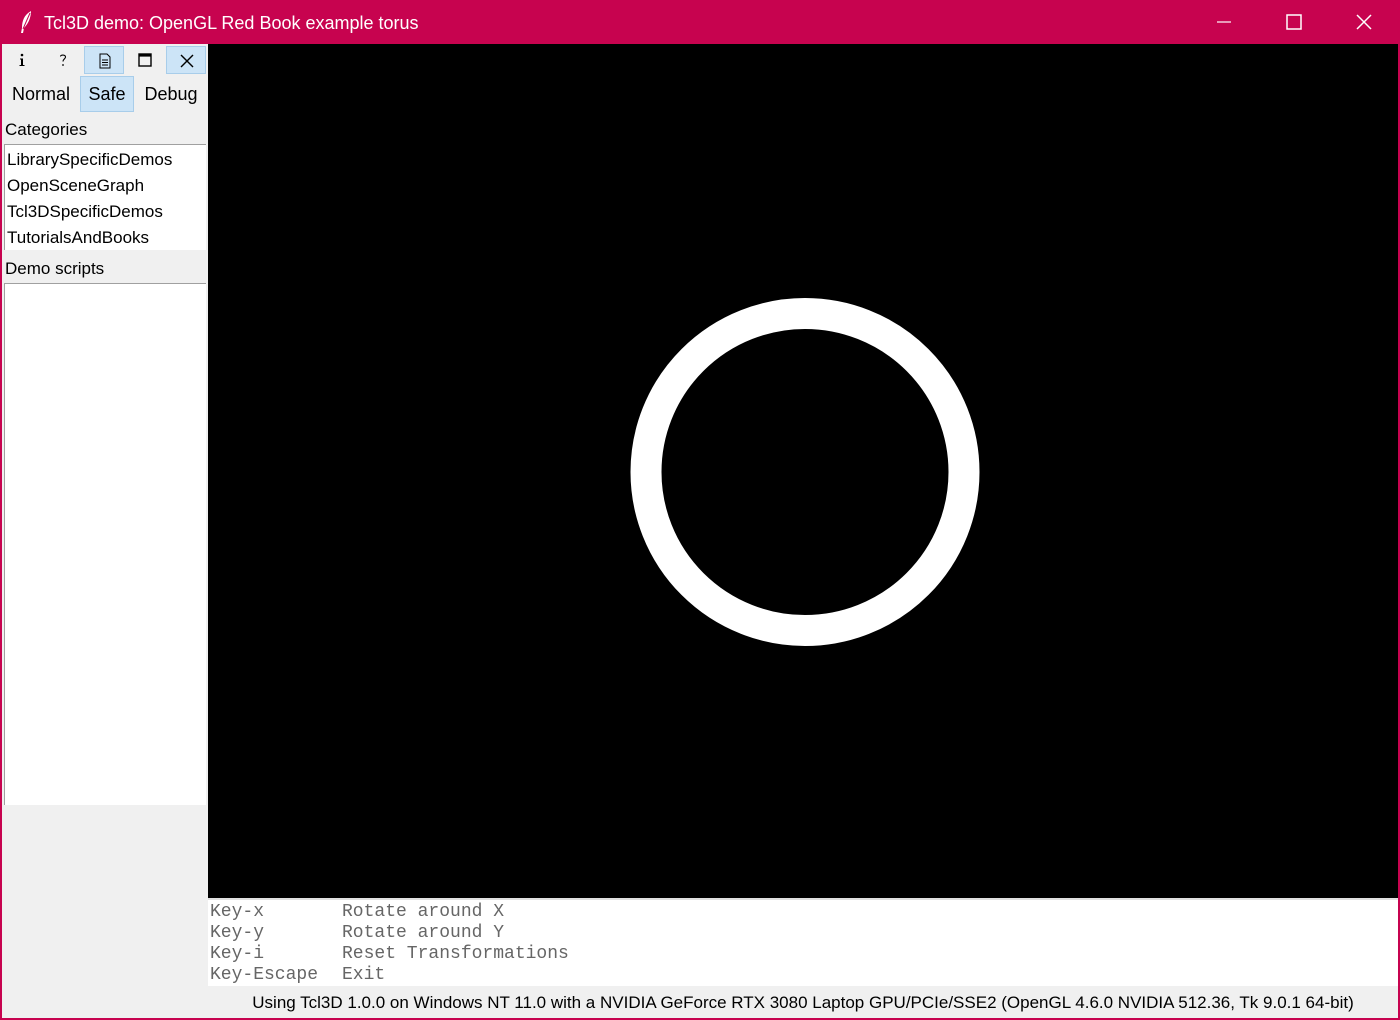 The image size is (1400, 1020). What do you see at coordinates (237, 933) in the screenshot?
I see `key-name: Key-y` at bounding box center [237, 933].